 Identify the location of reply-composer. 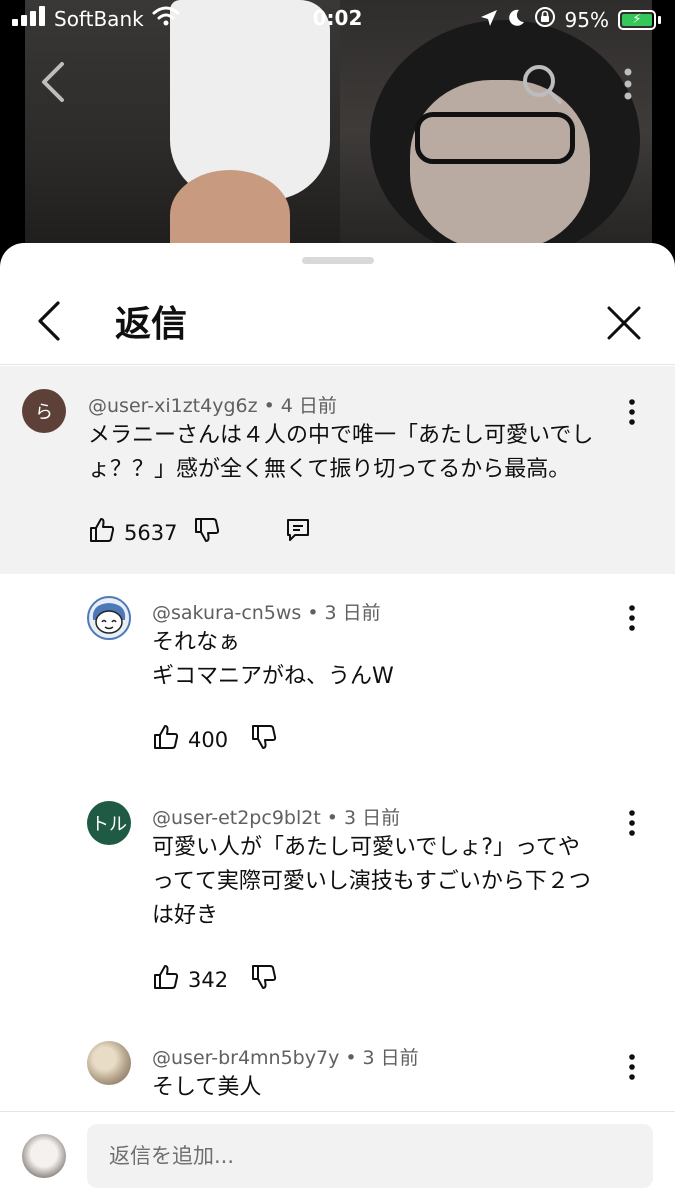
(337, 1155).